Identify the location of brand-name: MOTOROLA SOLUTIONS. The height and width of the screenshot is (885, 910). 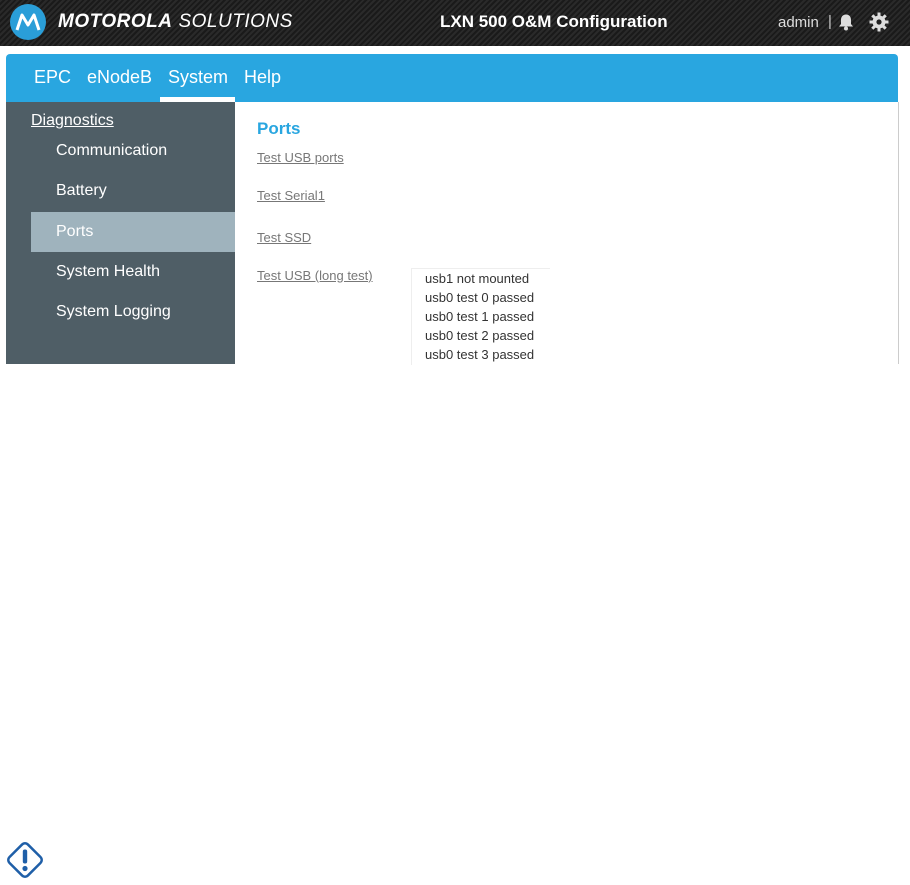
(175, 22).